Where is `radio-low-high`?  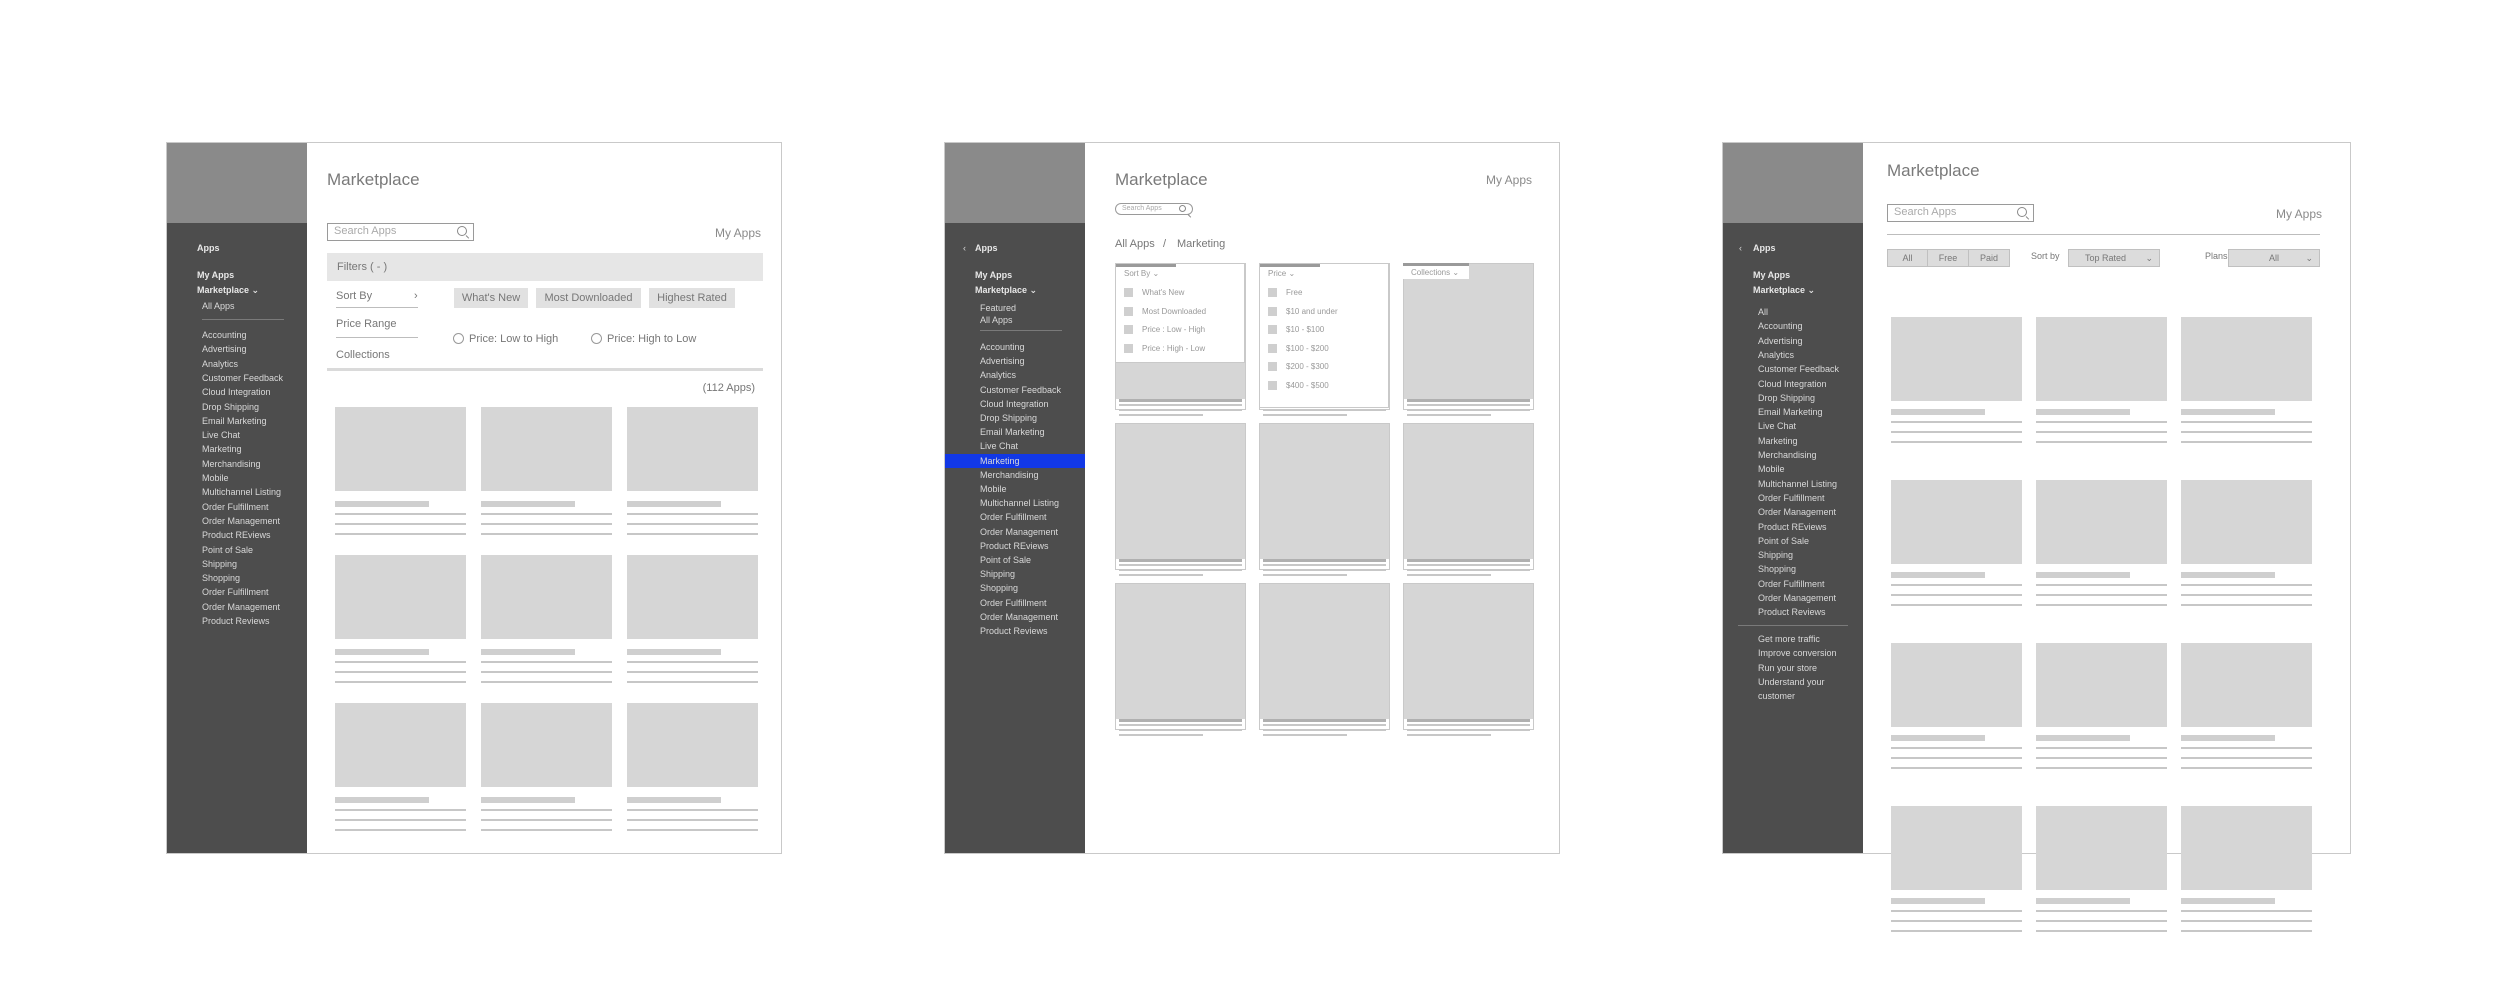 radio-low-high is located at coordinates (458, 338).